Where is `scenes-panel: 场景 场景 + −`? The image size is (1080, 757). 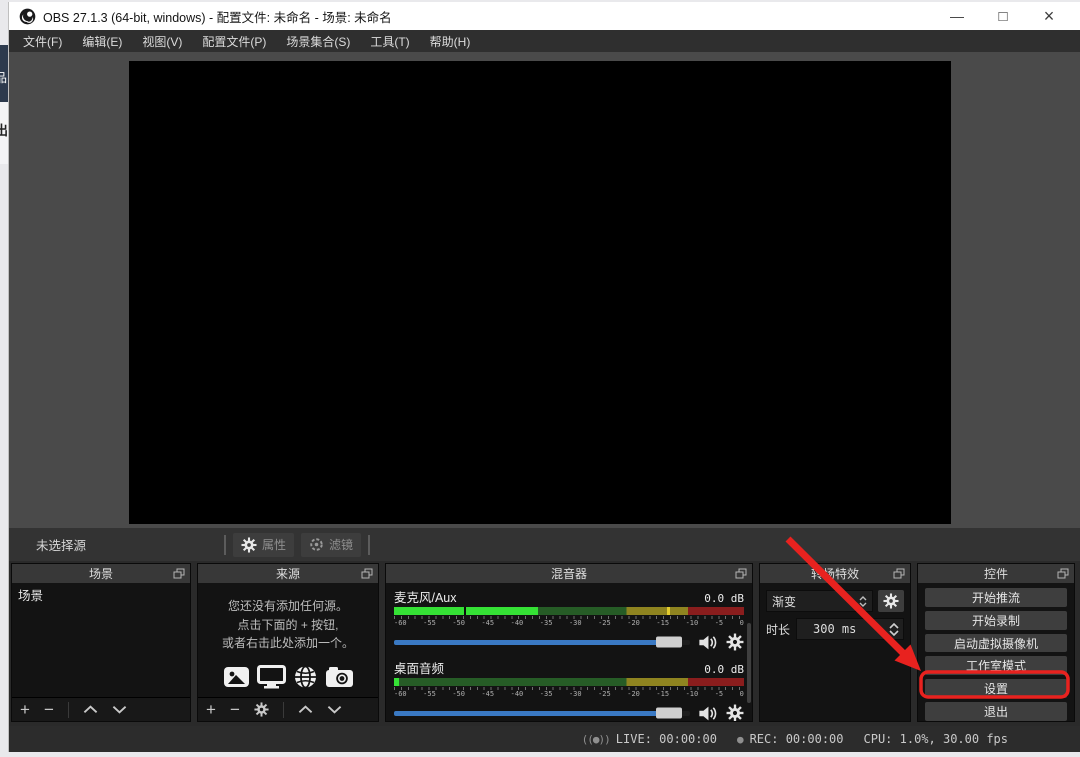 scenes-panel: 场景 场景 + − is located at coordinates (101, 642).